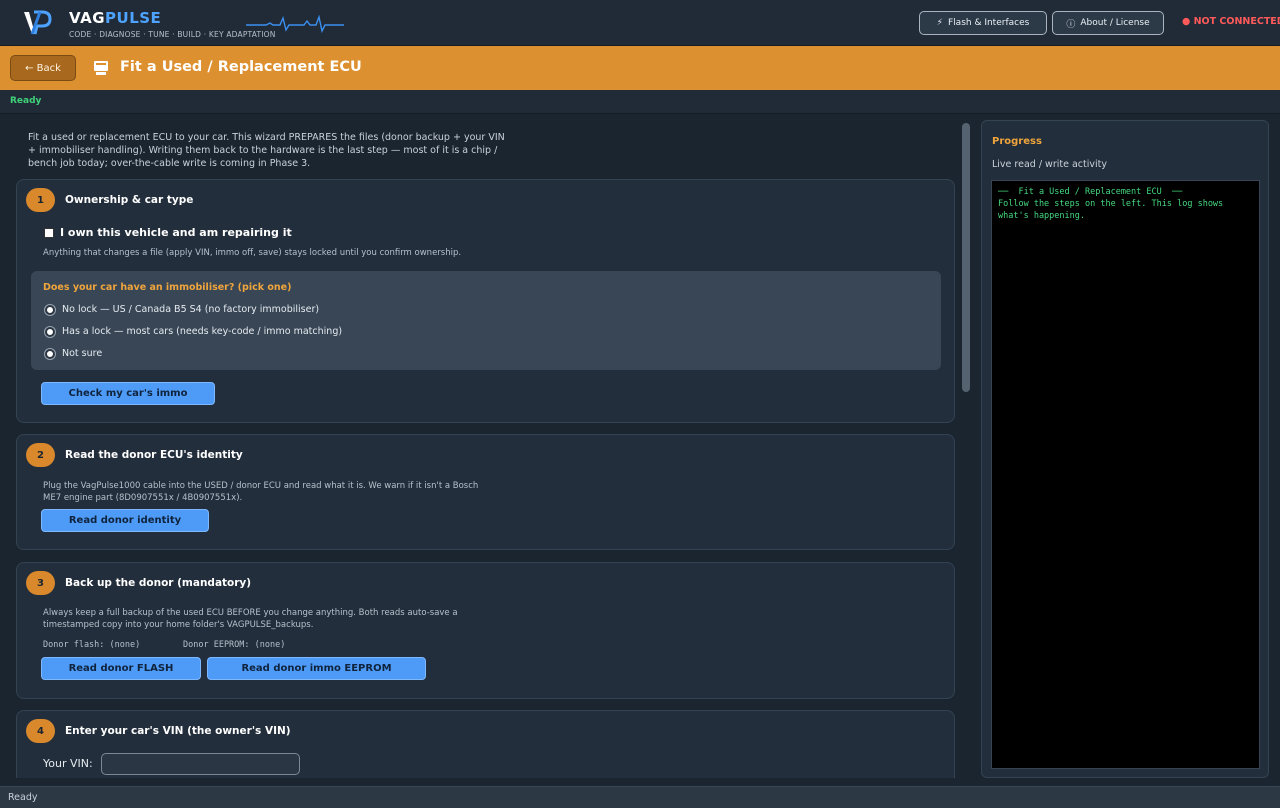  I want to click on page-title: Fit a Used / Replacement ECU, so click(241, 67).